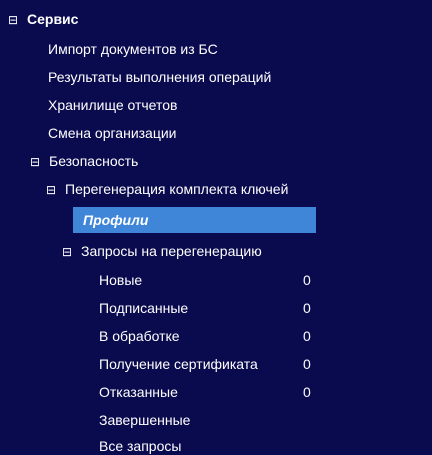  I want to click on tree-item-all-requests: Все запросы, so click(140, 444).